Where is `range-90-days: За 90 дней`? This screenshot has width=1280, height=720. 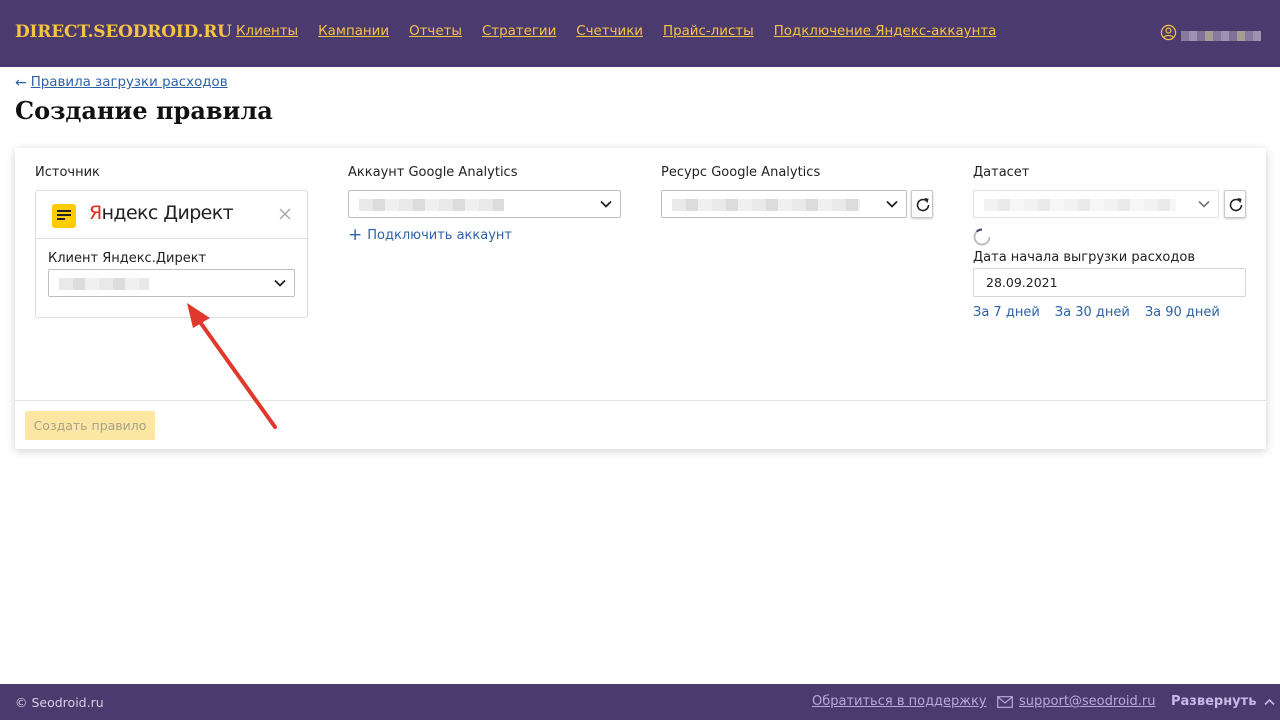 range-90-days: За 90 дней is located at coordinates (1182, 312).